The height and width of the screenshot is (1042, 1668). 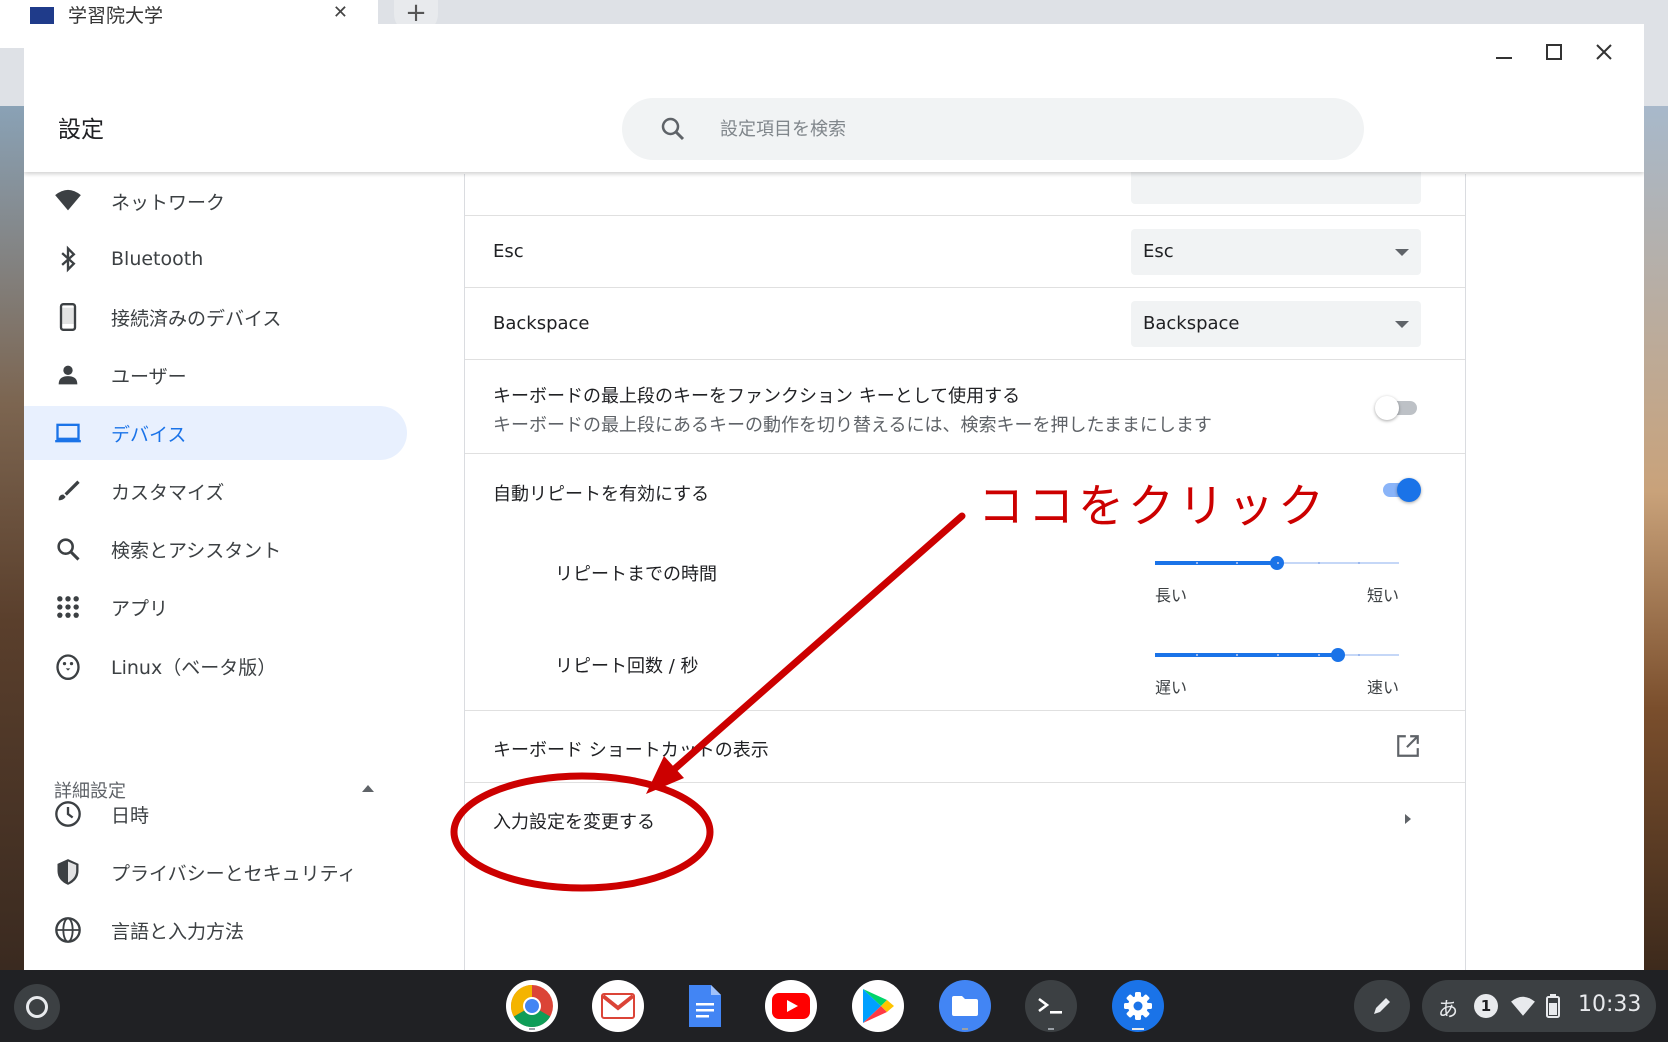 What do you see at coordinates (234, 873) in the screenshot?
I see `sidebar-item-label: プライバシーとセキュリティ` at bounding box center [234, 873].